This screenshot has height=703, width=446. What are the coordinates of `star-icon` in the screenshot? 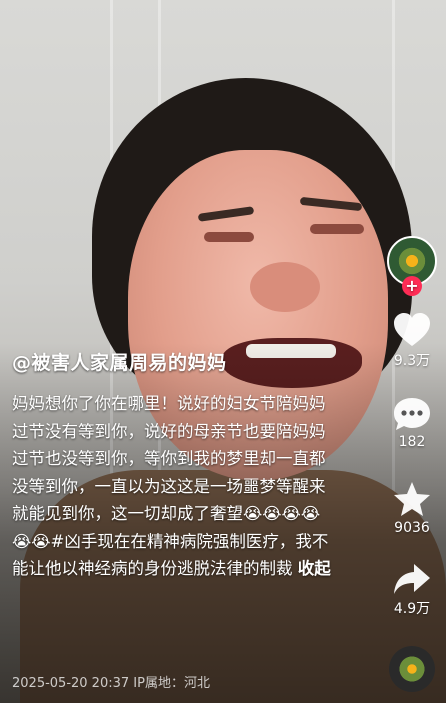 It's located at (412, 499).